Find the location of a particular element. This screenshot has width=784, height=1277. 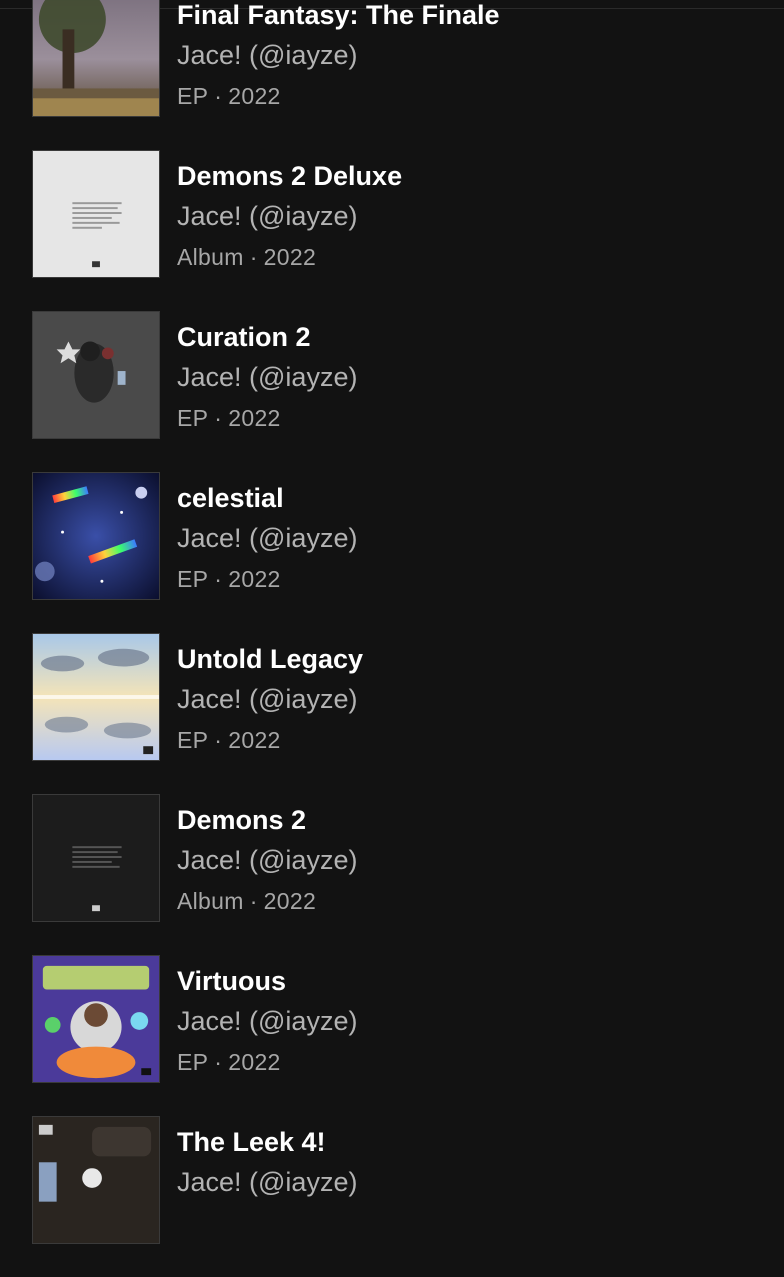

release-row: Untold Legacy Jace! (@iayze) EP · 2022 is located at coordinates (392, 713).